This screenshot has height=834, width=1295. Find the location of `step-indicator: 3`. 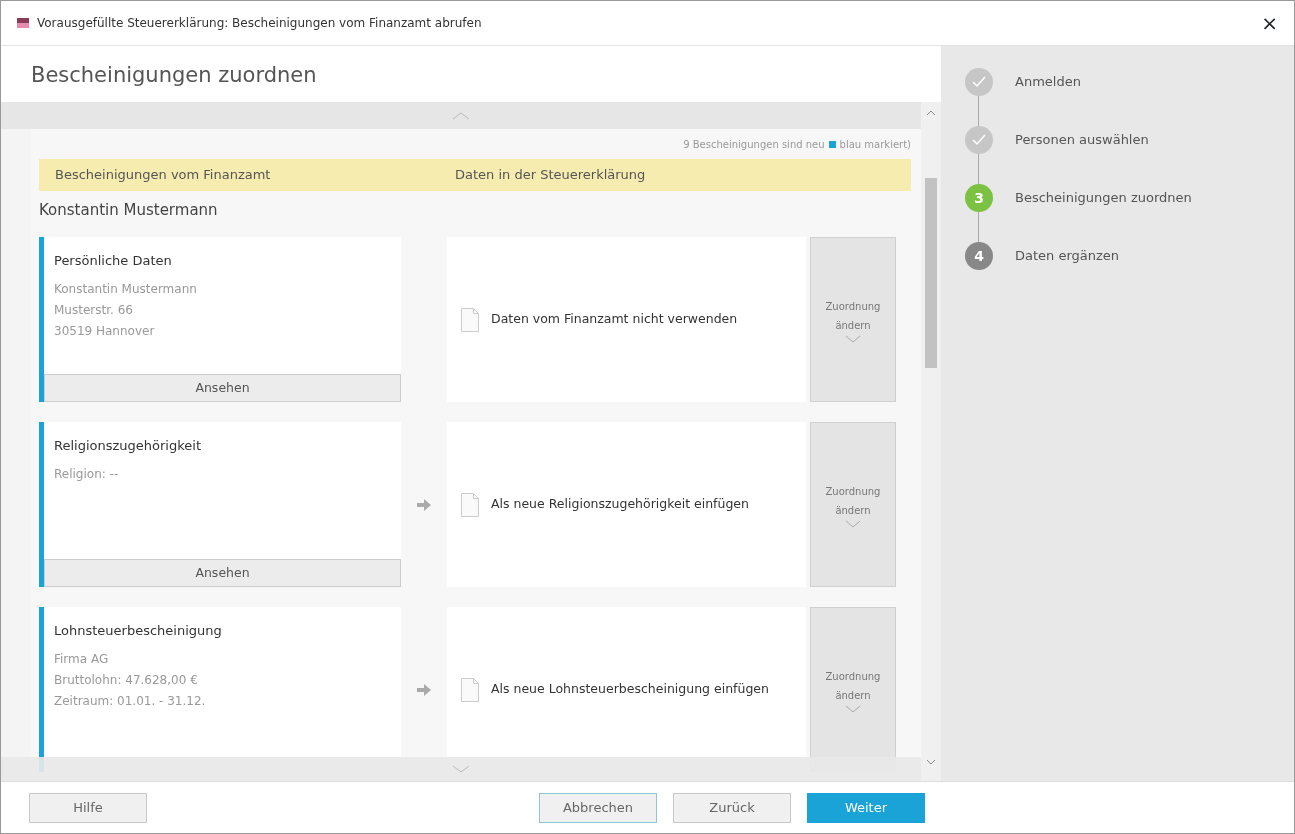

step-indicator: 3 is located at coordinates (979, 198).